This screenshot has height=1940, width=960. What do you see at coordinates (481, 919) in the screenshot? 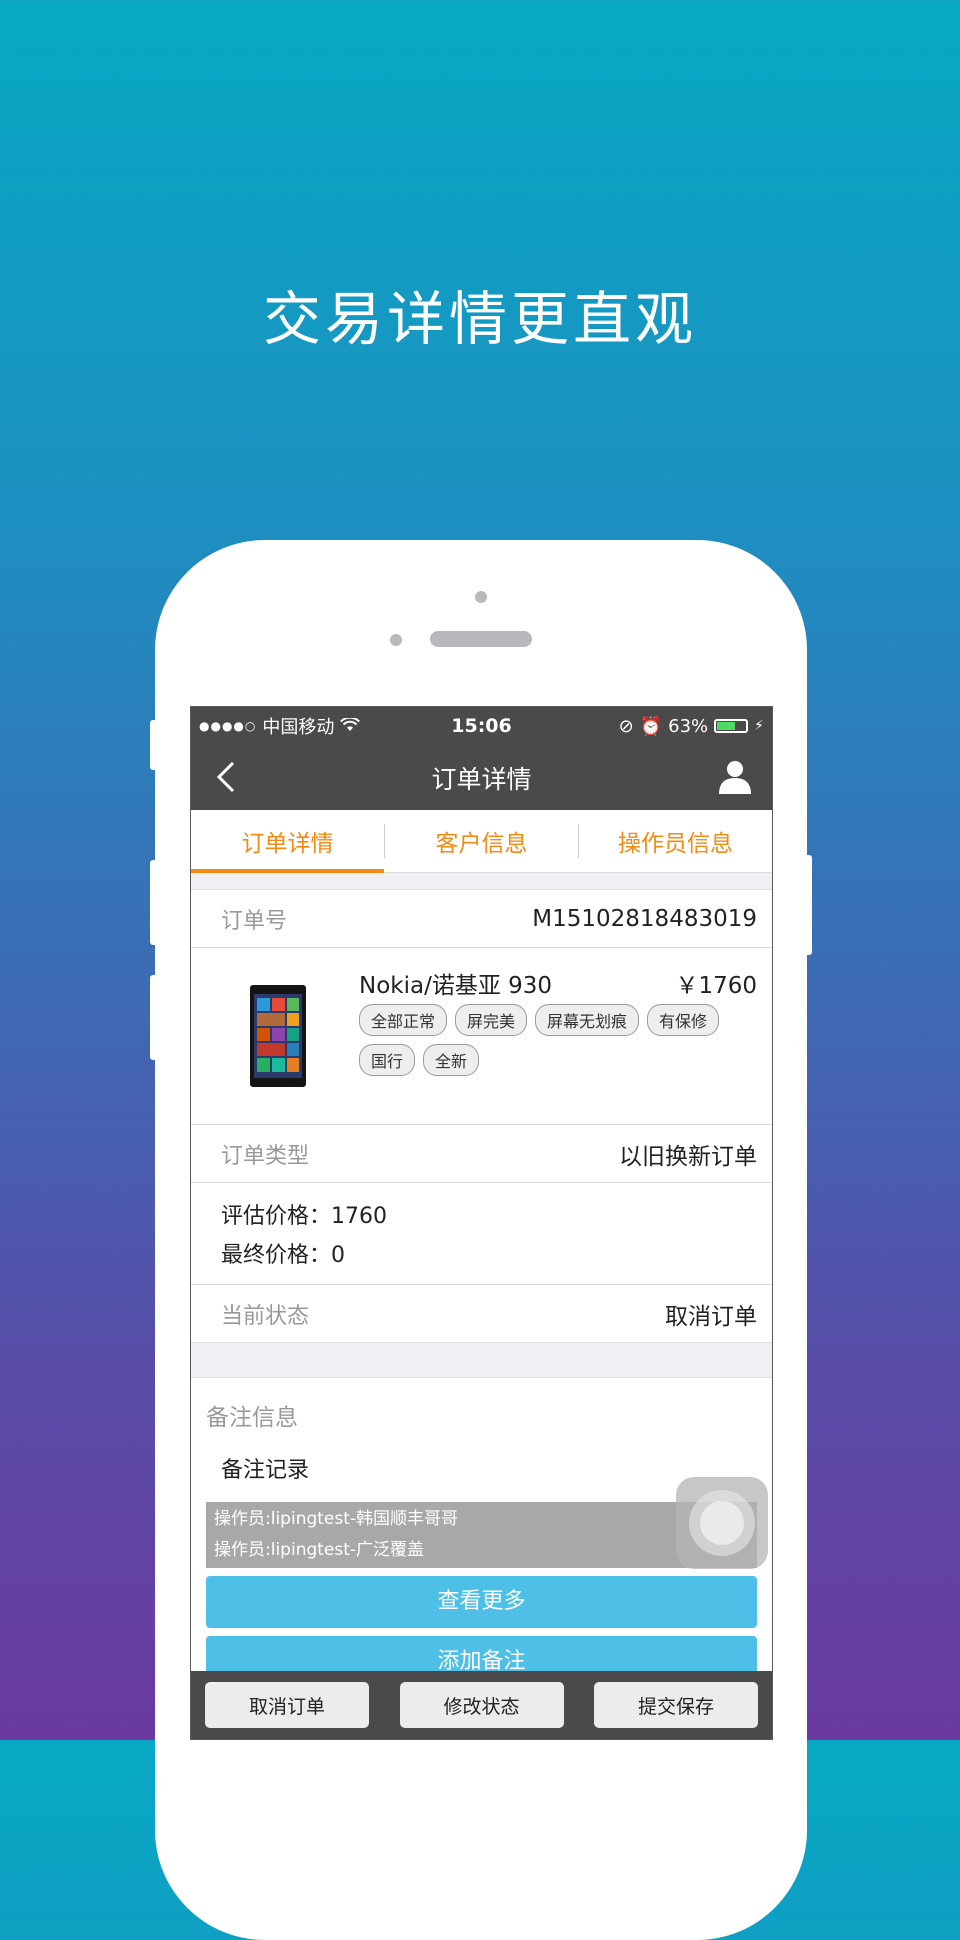
I see `order-number-row: 订单号 M15102818483019` at bounding box center [481, 919].